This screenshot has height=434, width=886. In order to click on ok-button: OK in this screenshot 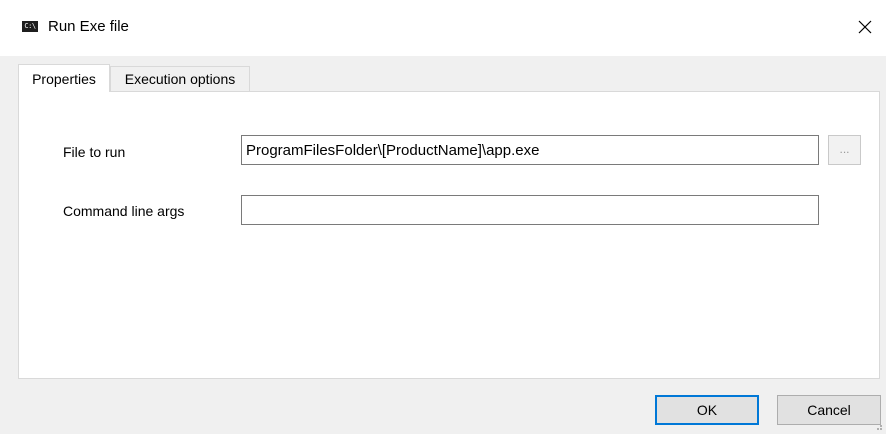, I will do `click(707, 410)`.